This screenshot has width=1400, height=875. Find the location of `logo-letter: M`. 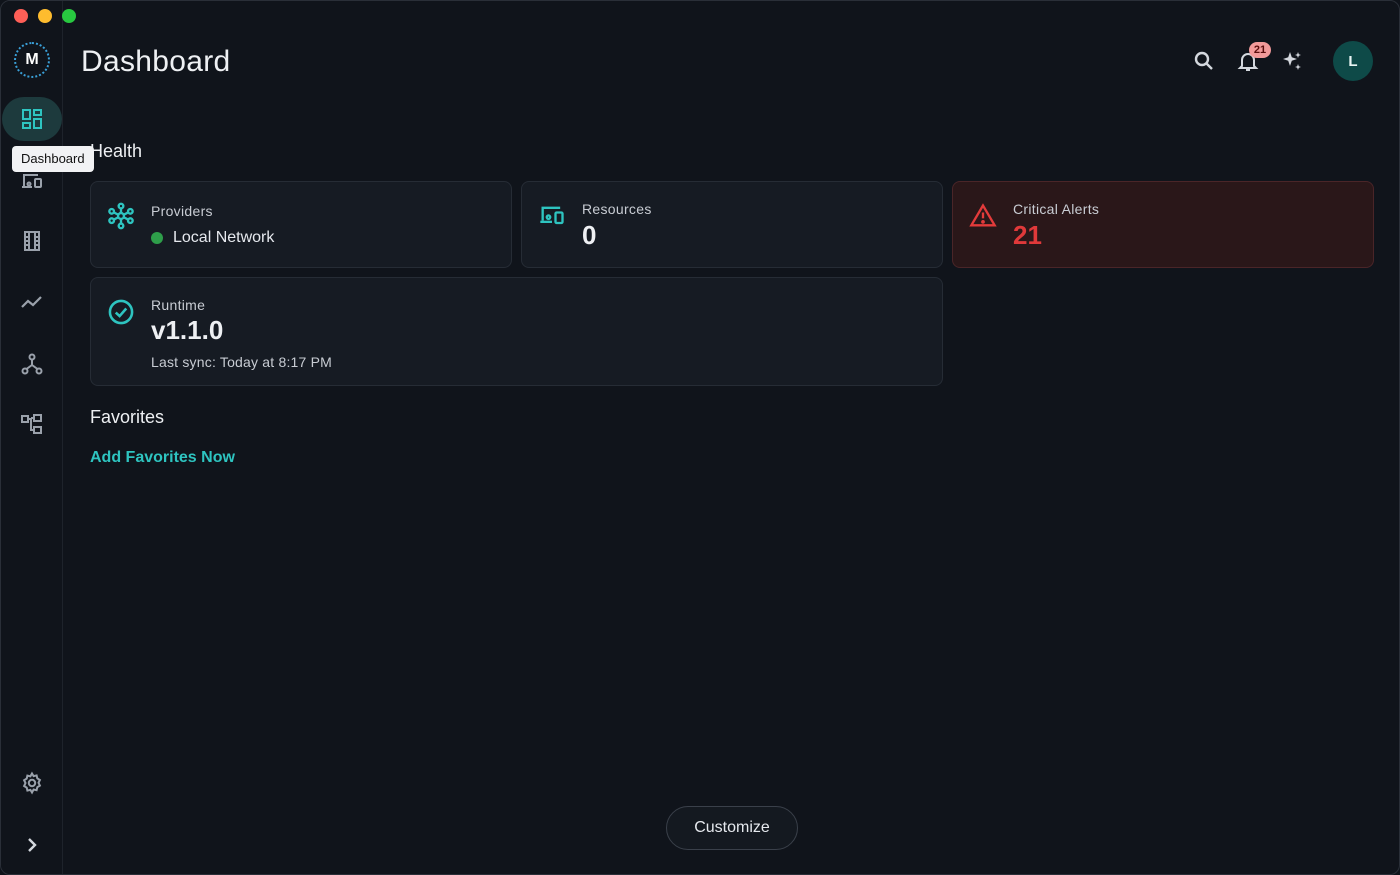

logo-letter: M is located at coordinates (32, 59).